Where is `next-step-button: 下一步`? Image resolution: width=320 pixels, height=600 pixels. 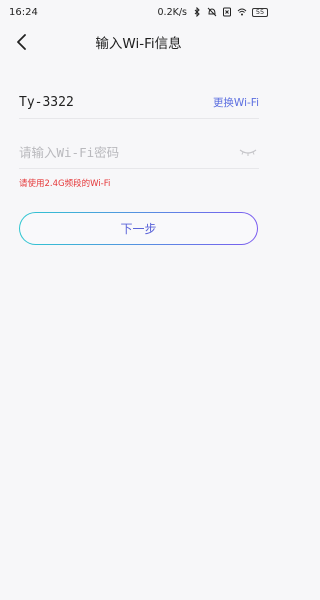 next-step-button: 下一步 is located at coordinates (138, 228).